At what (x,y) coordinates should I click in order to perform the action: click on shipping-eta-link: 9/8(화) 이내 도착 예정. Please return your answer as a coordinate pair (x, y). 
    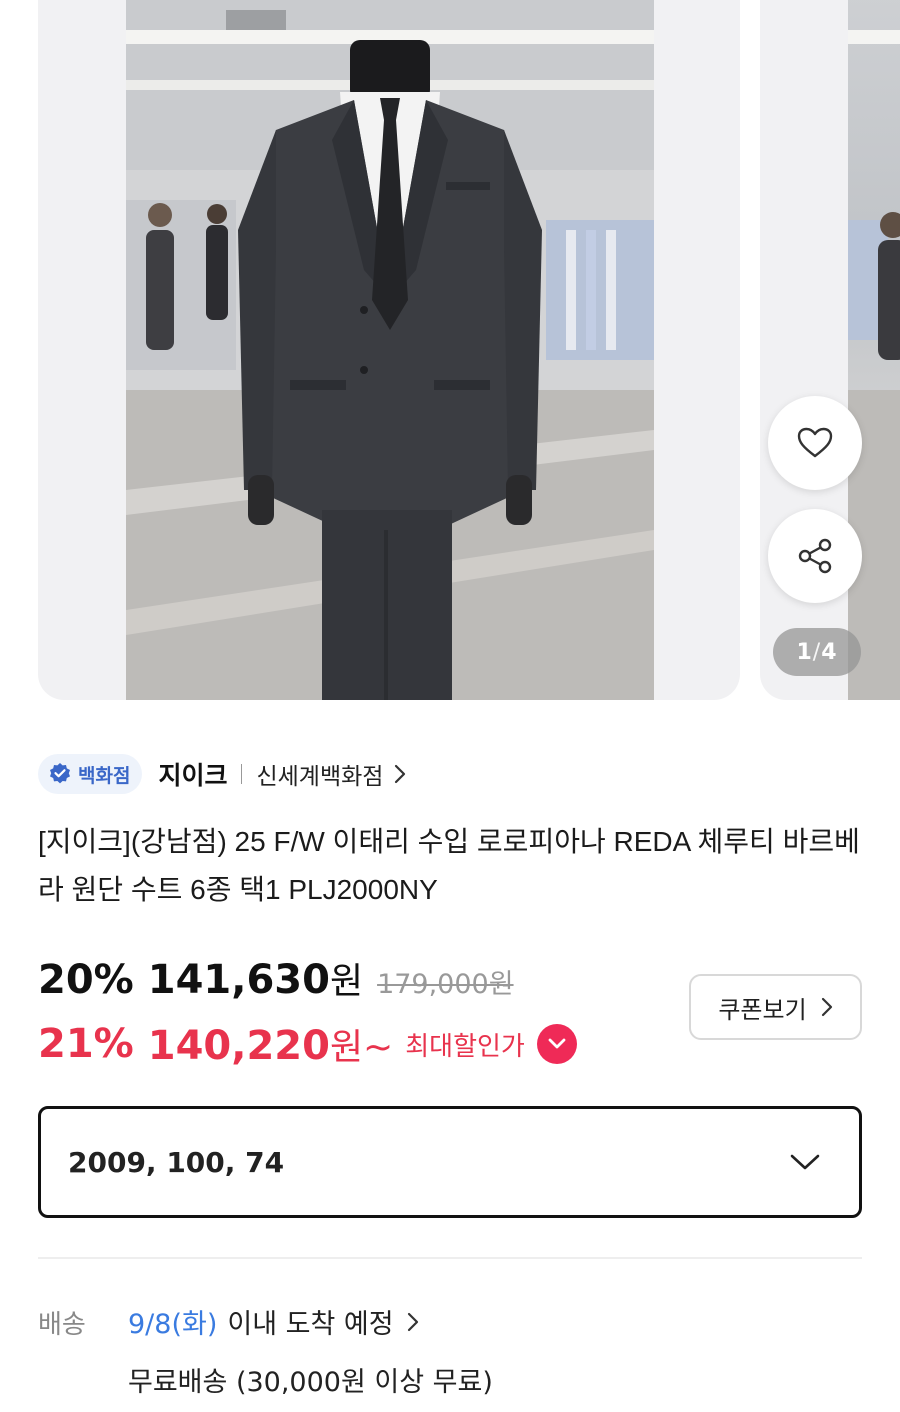
    Looking at the image, I should click on (274, 1321).